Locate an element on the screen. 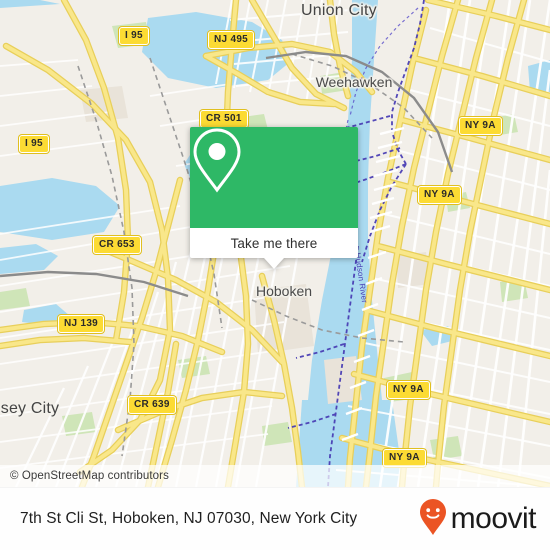 The height and width of the screenshot is (550, 550). highway-shield: NJ 495 is located at coordinates (231, 40).